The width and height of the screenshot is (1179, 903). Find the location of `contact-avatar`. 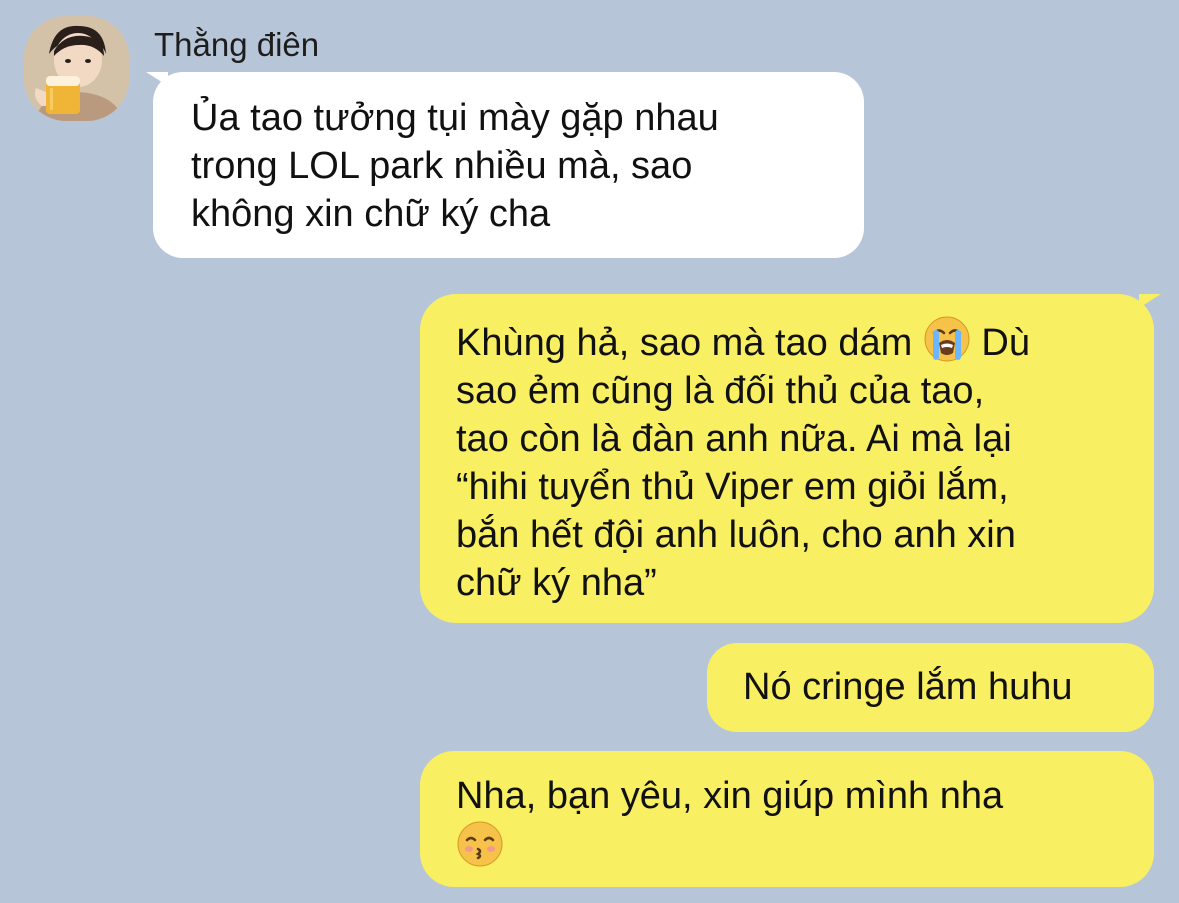

contact-avatar is located at coordinates (76, 68).